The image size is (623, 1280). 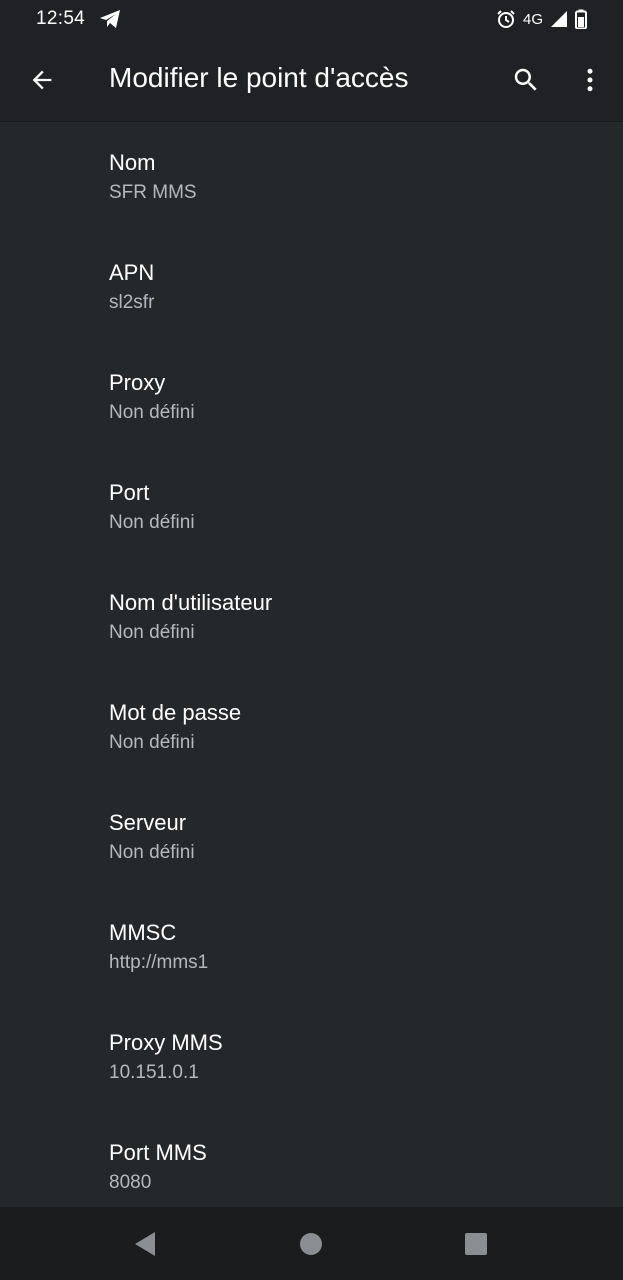 What do you see at coordinates (158, 1152) in the screenshot?
I see `pref-title: Port MMS` at bounding box center [158, 1152].